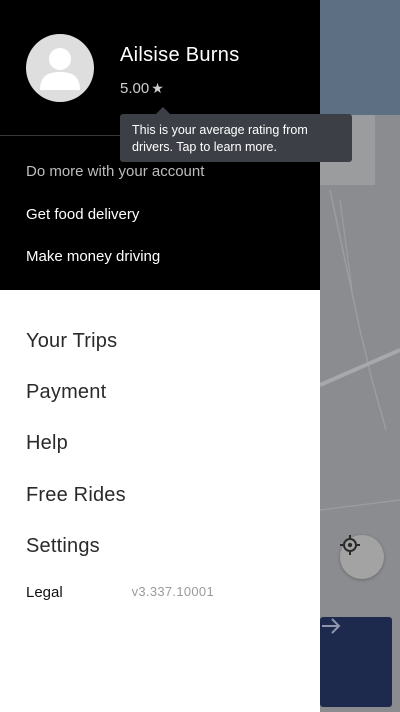  I want to click on rating-value: 5.00, so click(135, 88).